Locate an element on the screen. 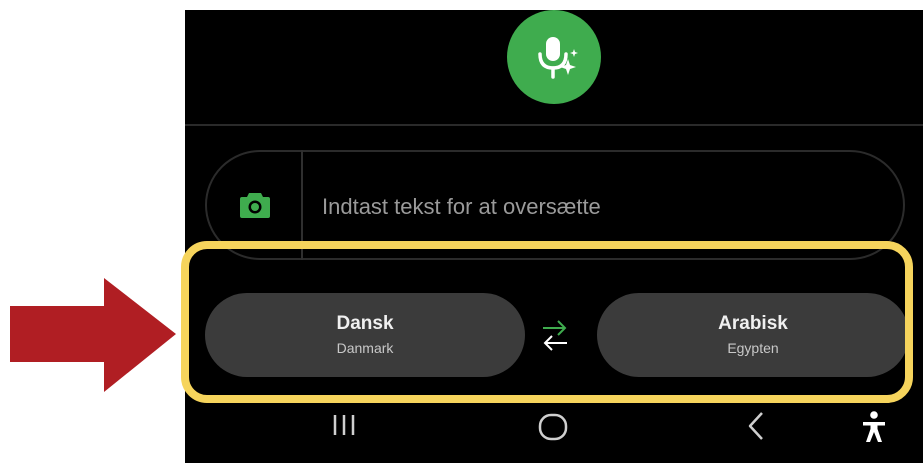  voice-input-button is located at coordinates (554, 57).